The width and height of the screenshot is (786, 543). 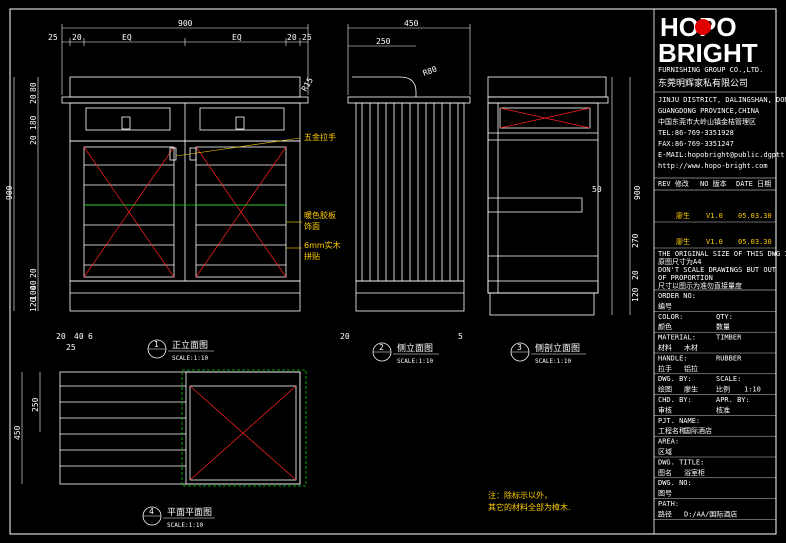 What do you see at coordinates (156, 344) in the screenshot?
I see `view-number-1: 1` at bounding box center [156, 344].